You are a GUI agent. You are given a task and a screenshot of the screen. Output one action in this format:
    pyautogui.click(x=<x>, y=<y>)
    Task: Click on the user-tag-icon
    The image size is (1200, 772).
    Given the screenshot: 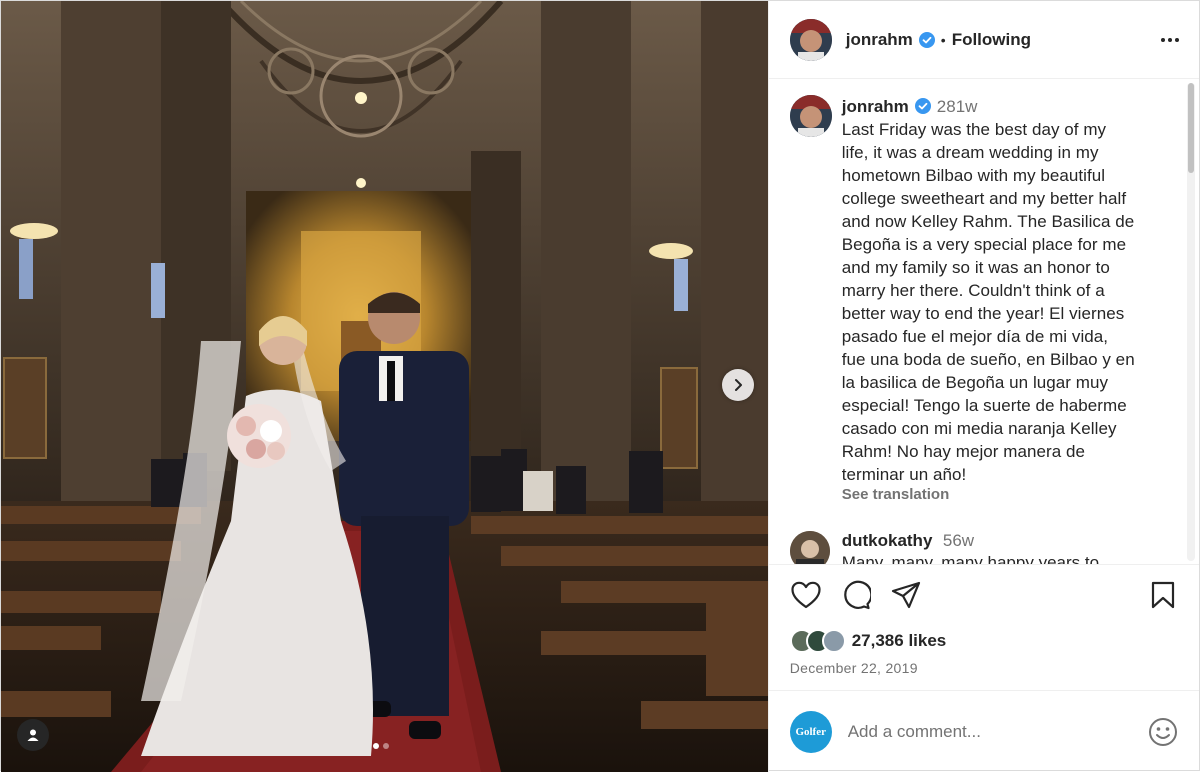 What is the action you would take?
    pyautogui.click(x=33, y=735)
    